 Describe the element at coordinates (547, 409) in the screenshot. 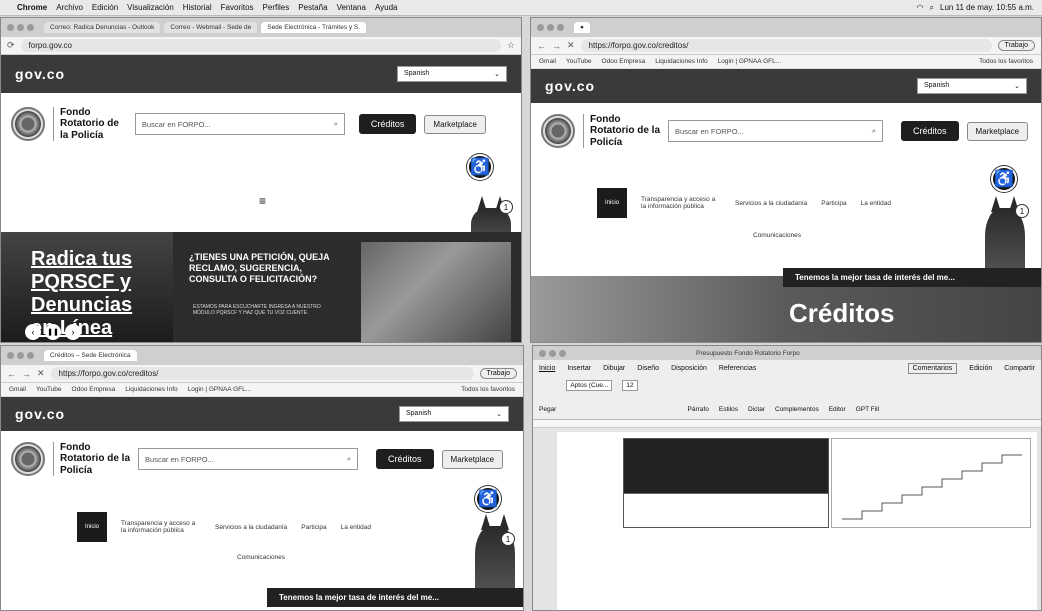

I see `paste-group: Pegar` at that location.